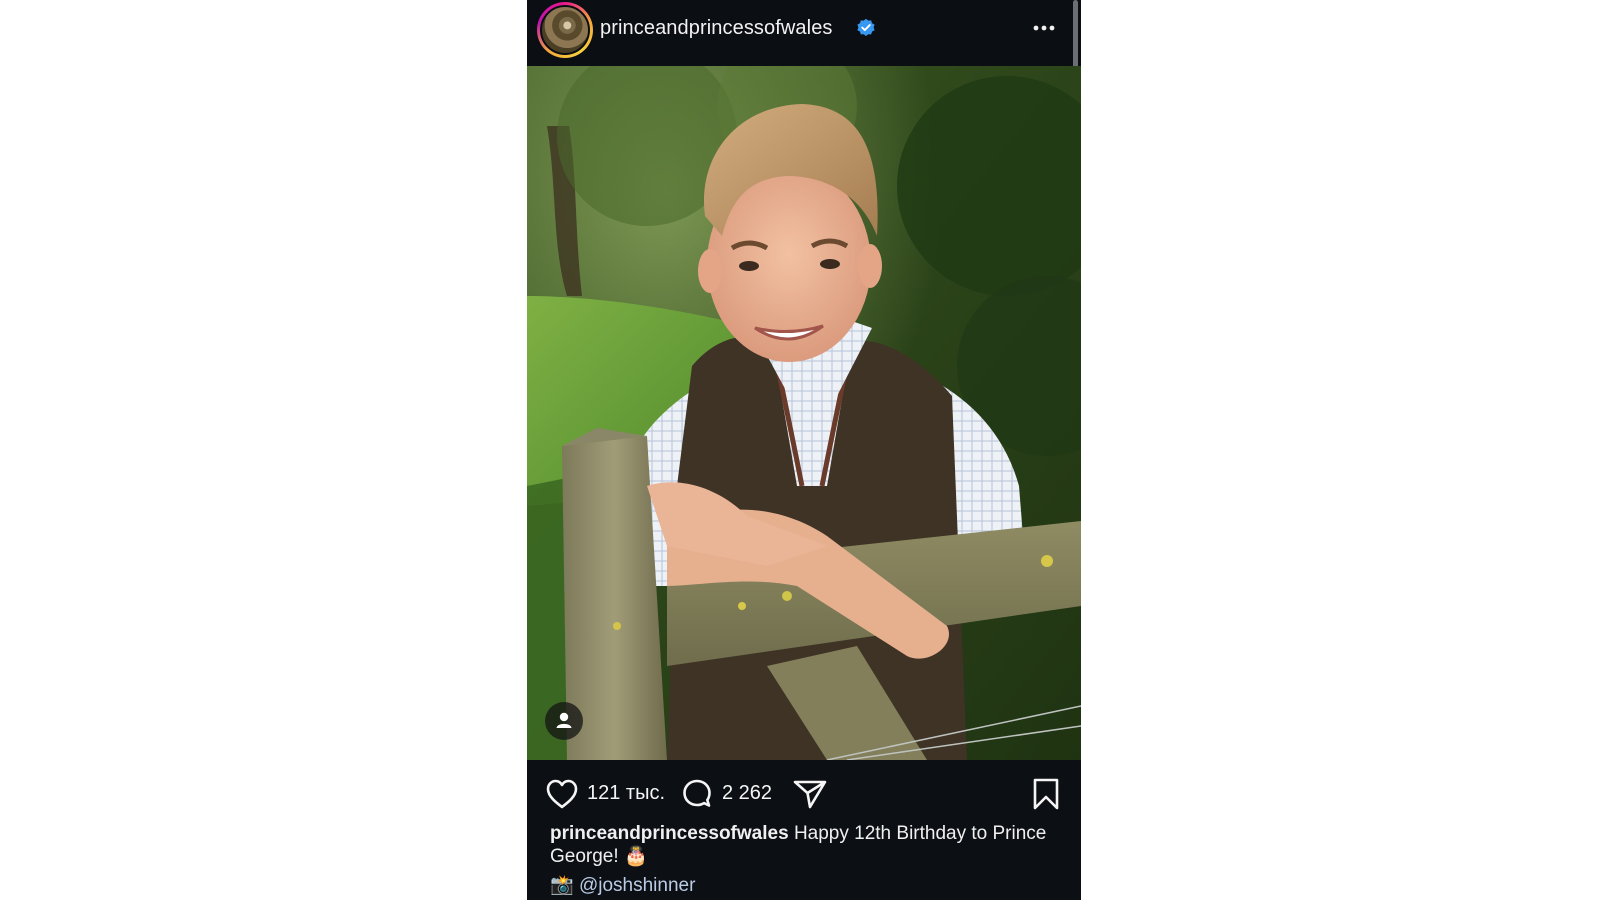 Image resolution: width=1600 pixels, height=900 pixels. I want to click on comment-icon, so click(697, 795).